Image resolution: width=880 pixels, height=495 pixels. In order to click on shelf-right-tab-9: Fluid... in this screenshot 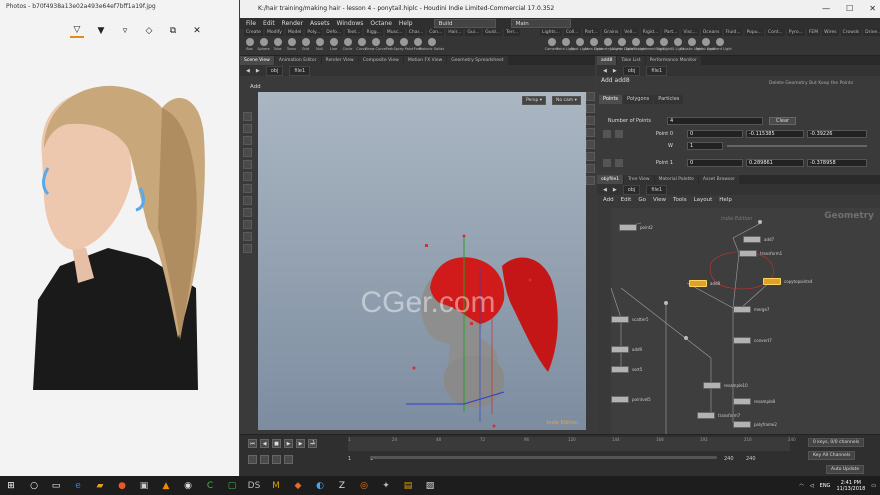, I will do `click(733, 32)`.